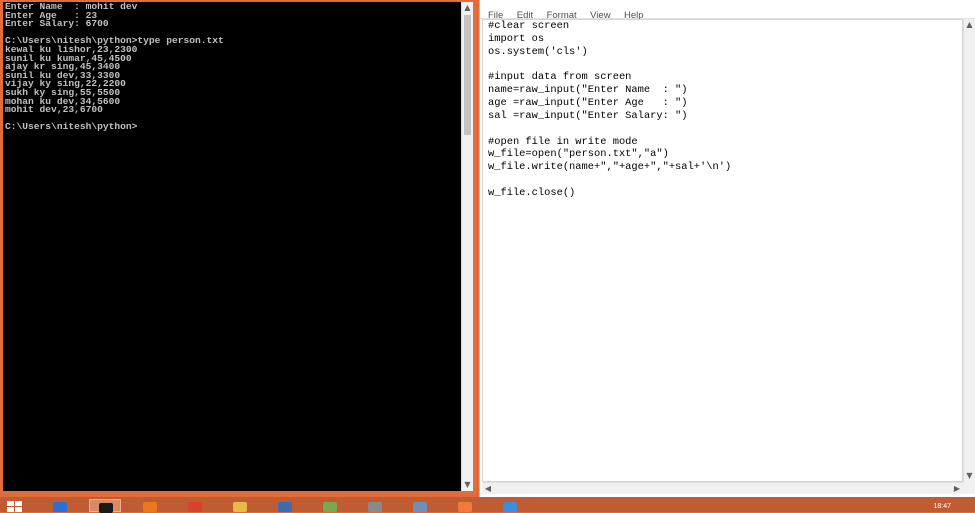  I want to click on editor-horizontal-scrollbar: ◀ ▶, so click(722, 488).